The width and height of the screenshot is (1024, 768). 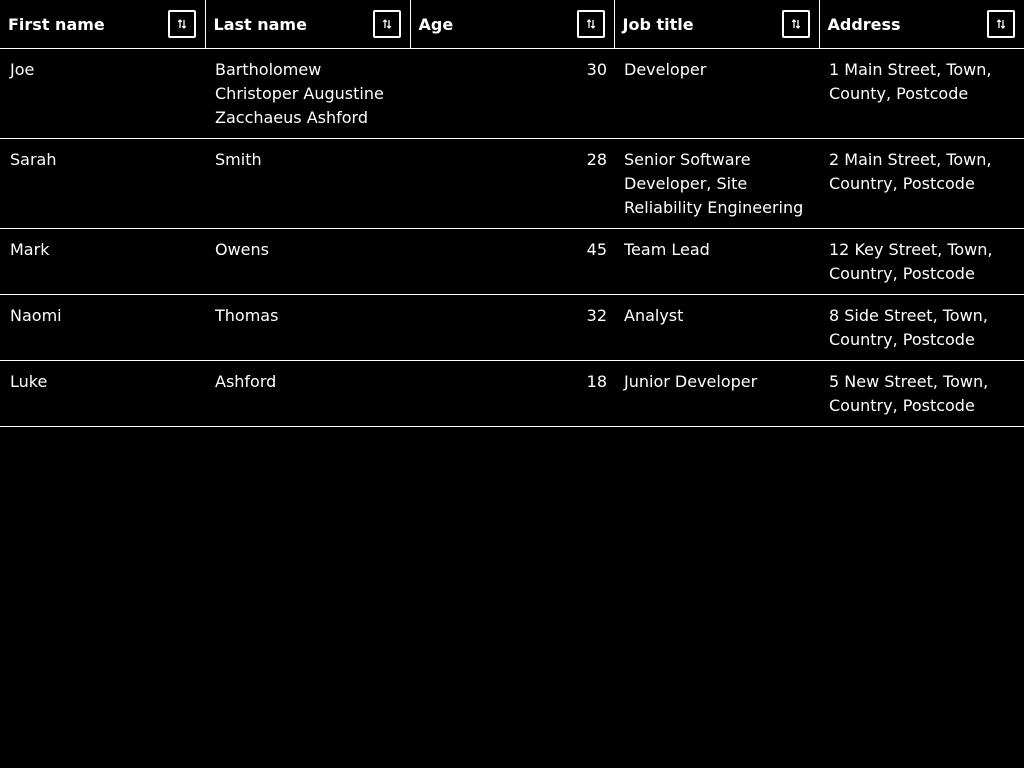 What do you see at coordinates (921, 327) in the screenshot?
I see `cell-address: 8 Side Street, Town, Country, Postcode` at bounding box center [921, 327].